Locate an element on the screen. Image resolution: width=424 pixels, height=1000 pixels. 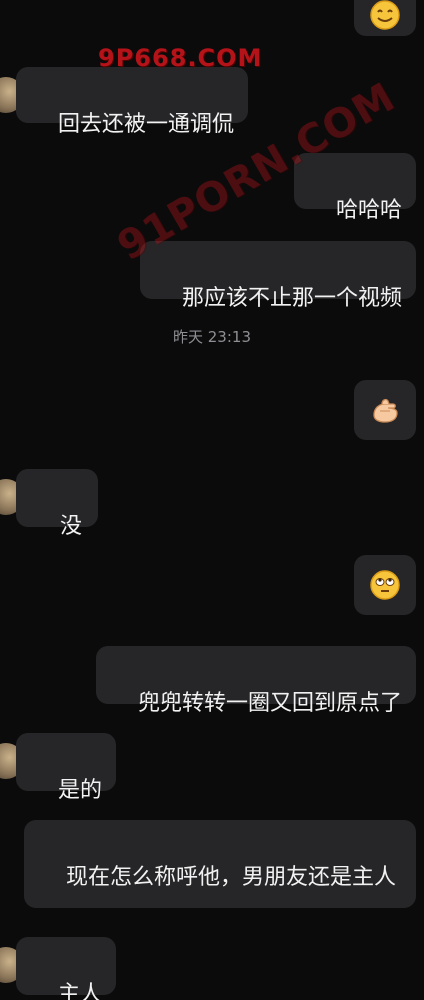
message-text: 兜兜转转一圈又回到原点了 is located at coordinates (269, 703).